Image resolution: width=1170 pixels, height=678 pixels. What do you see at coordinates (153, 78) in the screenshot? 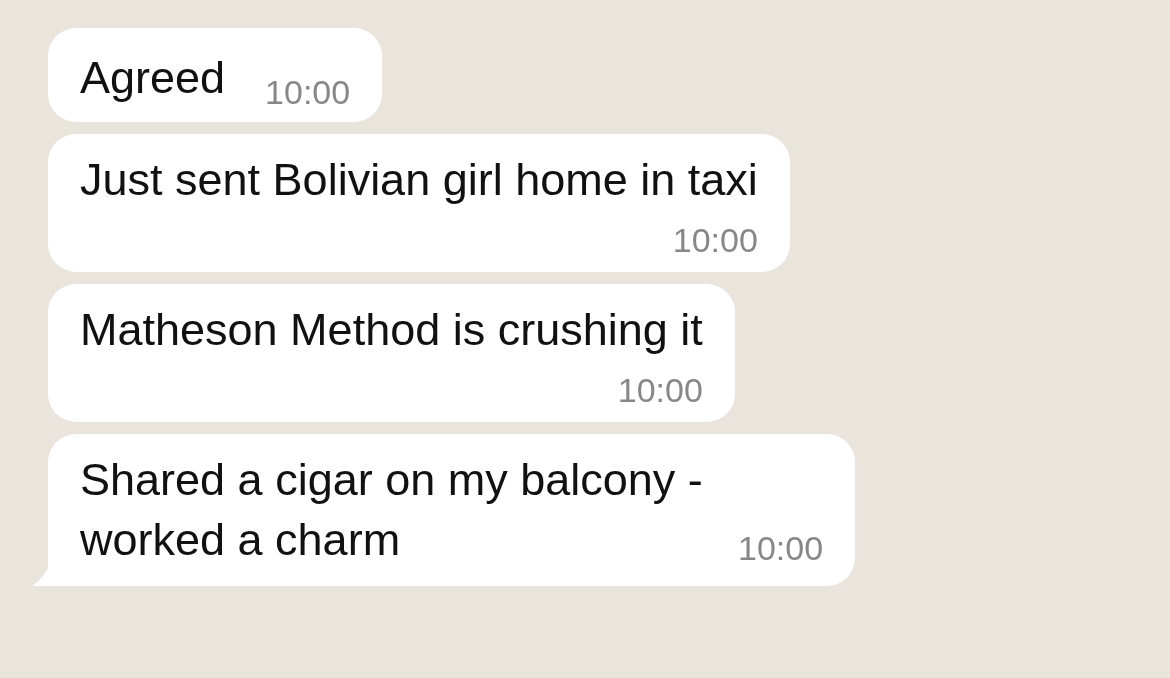
I see `message-text: Agreed` at bounding box center [153, 78].